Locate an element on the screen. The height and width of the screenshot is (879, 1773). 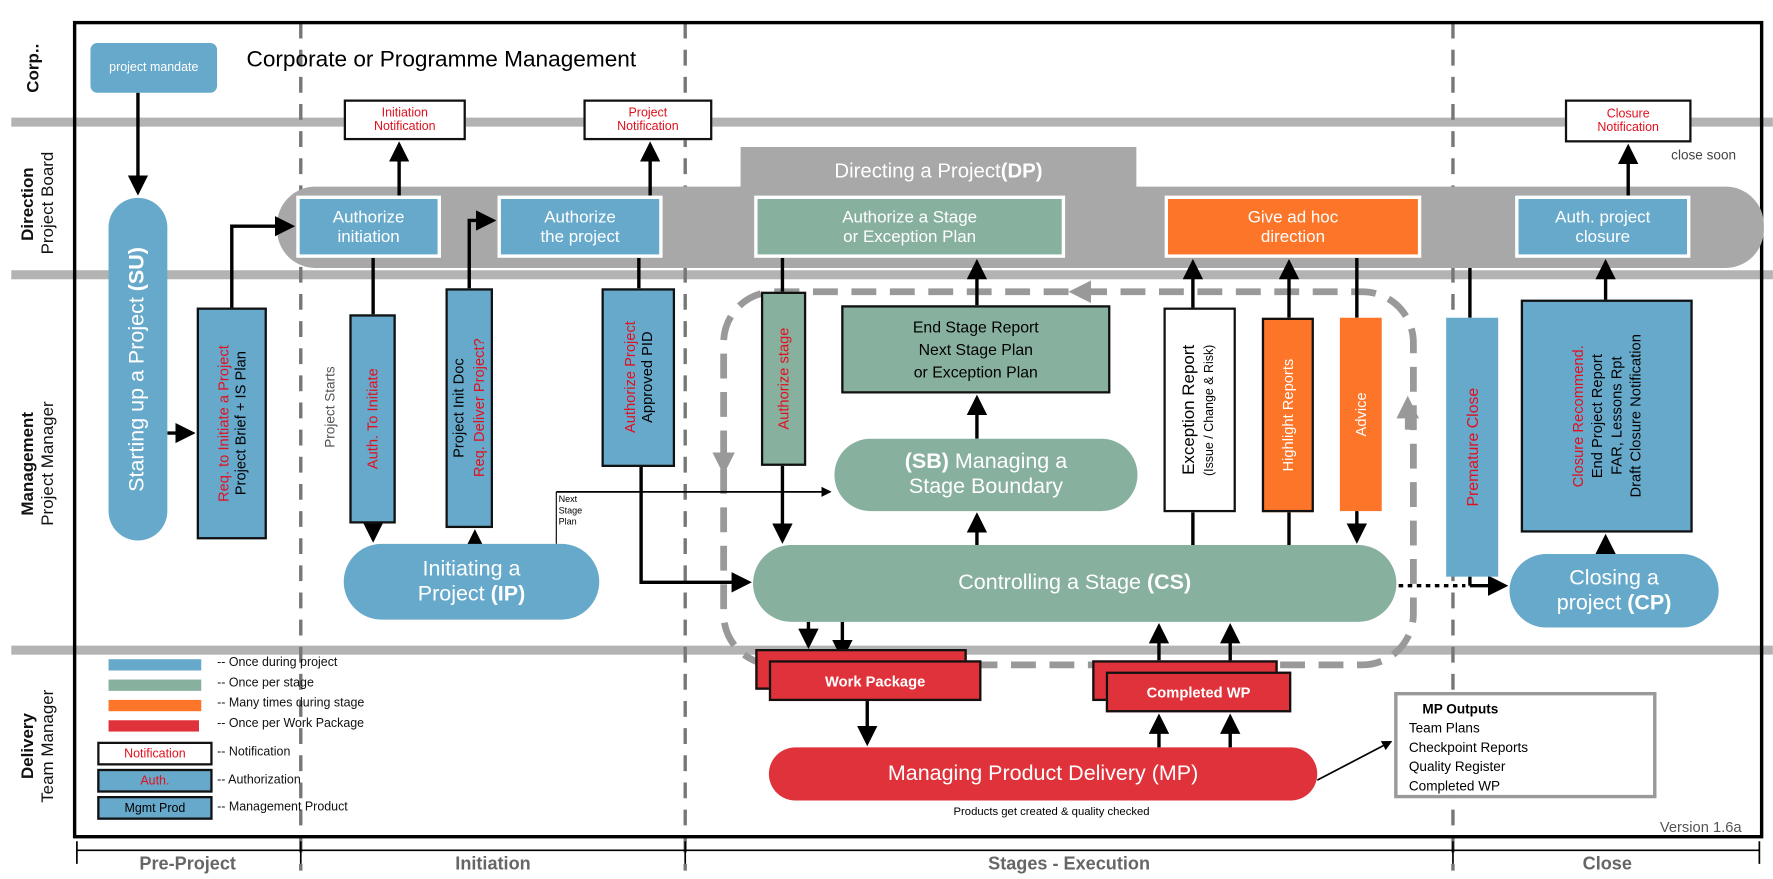
legend-label: -- Once during project is located at coordinates (277, 662).